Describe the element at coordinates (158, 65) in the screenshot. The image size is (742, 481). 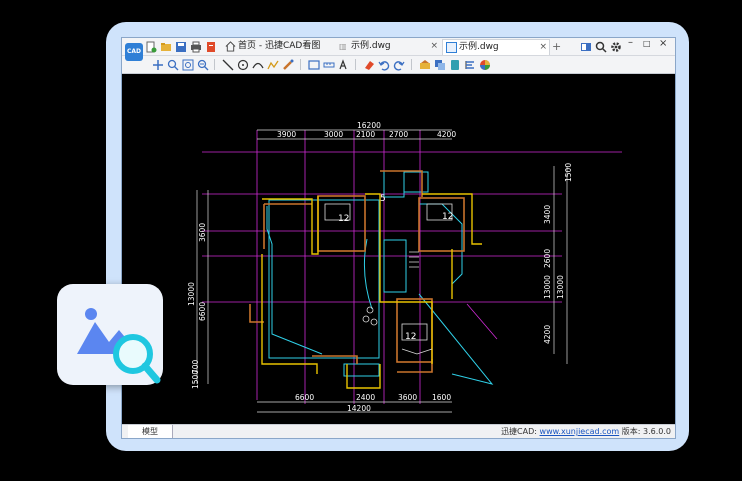
I see `pan-icon` at that location.